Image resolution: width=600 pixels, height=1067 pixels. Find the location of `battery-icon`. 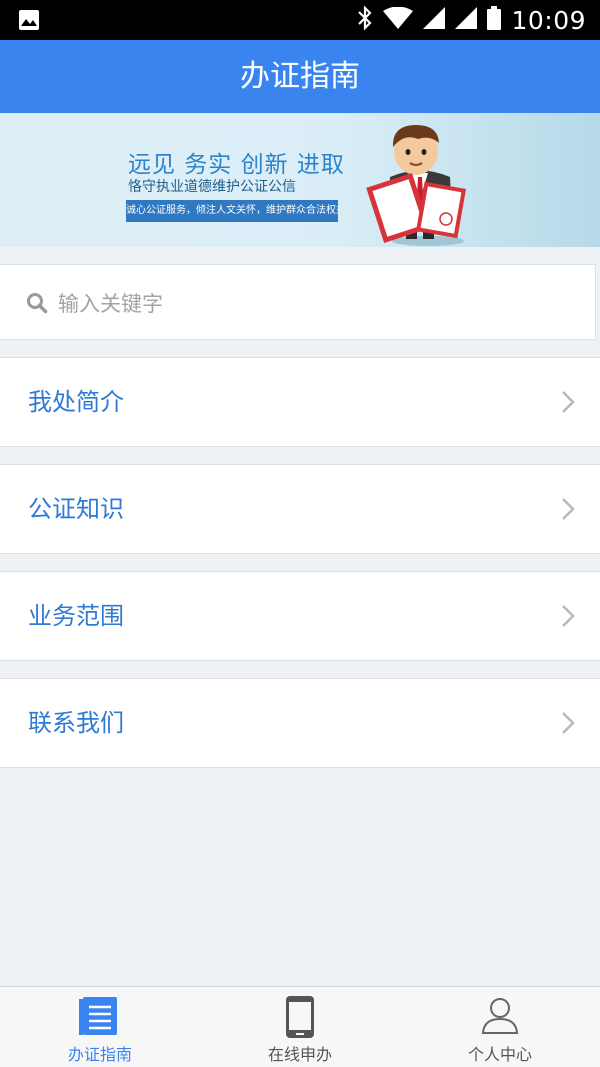

battery-icon is located at coordinates (494, 20).